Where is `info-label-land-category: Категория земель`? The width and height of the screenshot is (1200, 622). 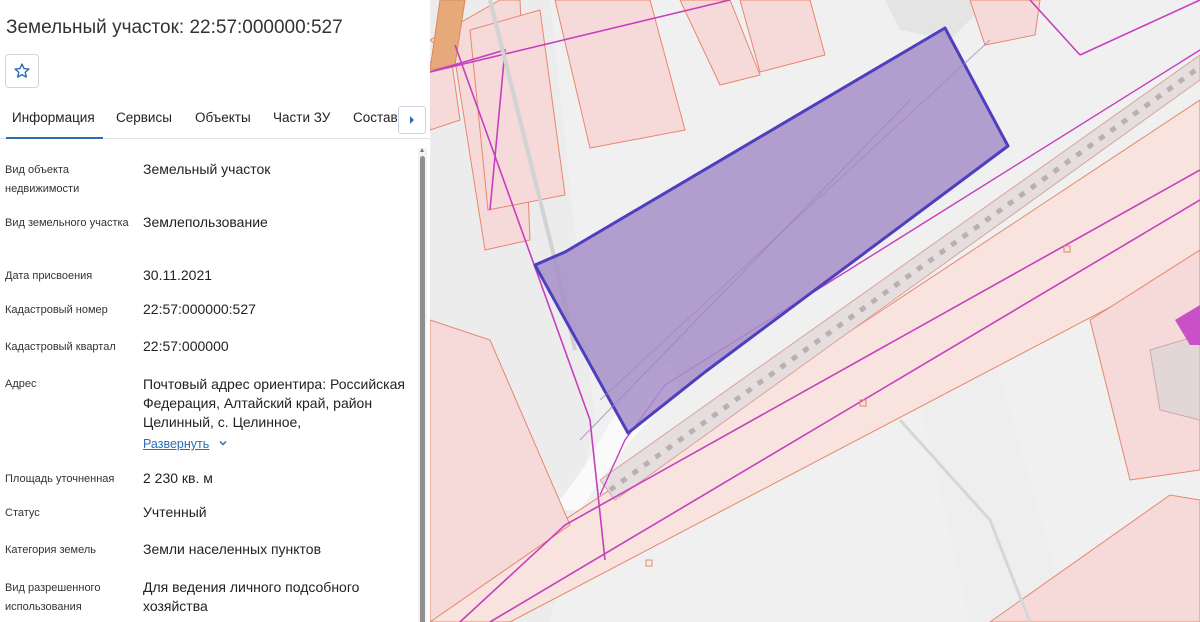
info-label-land-category: Категория земель is located at coordinates (50, 550).